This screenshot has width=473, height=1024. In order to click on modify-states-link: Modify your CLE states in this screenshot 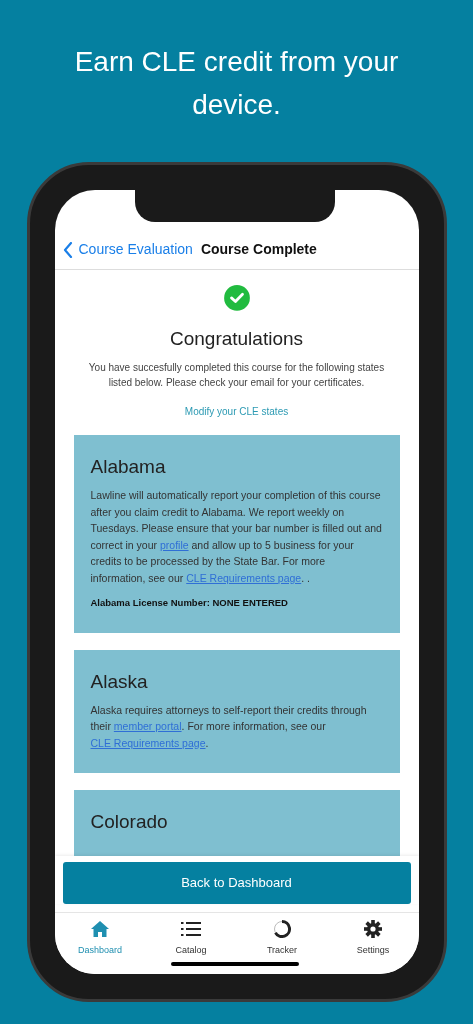, I will do `click(236, 412)`.